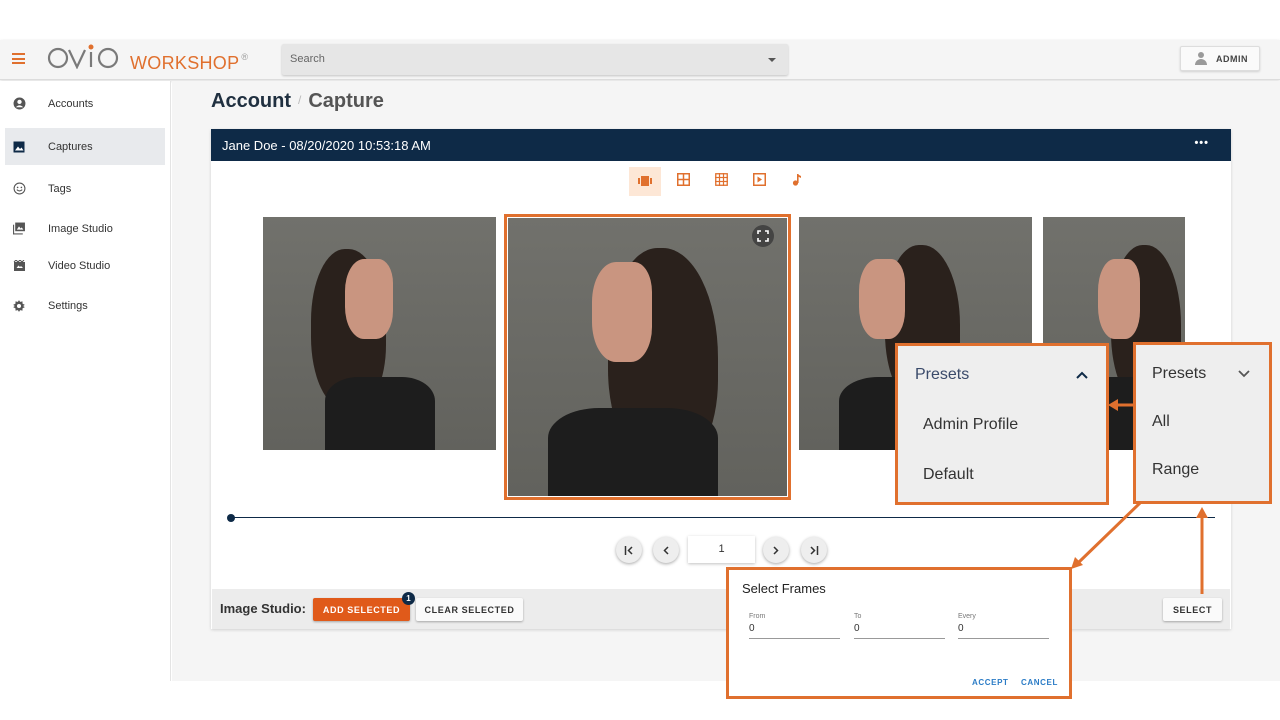  What do you see at coordinates (967, 616) in the screenshot?
I see `field-label: Every` at bounding box center [967, 616].